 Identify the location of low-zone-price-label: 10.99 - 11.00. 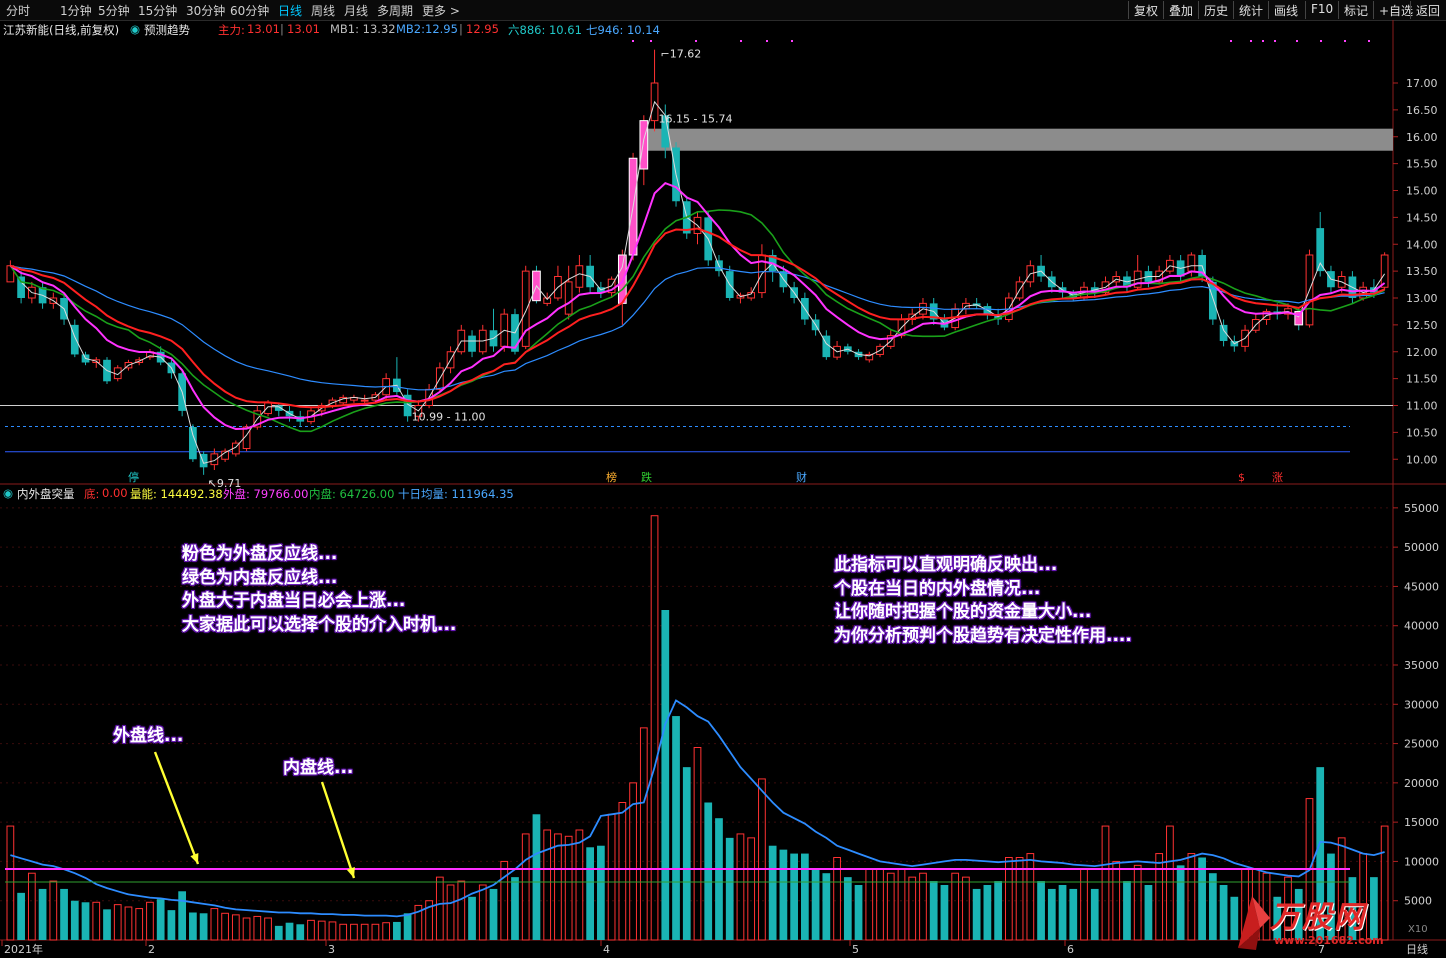
(449, 417).